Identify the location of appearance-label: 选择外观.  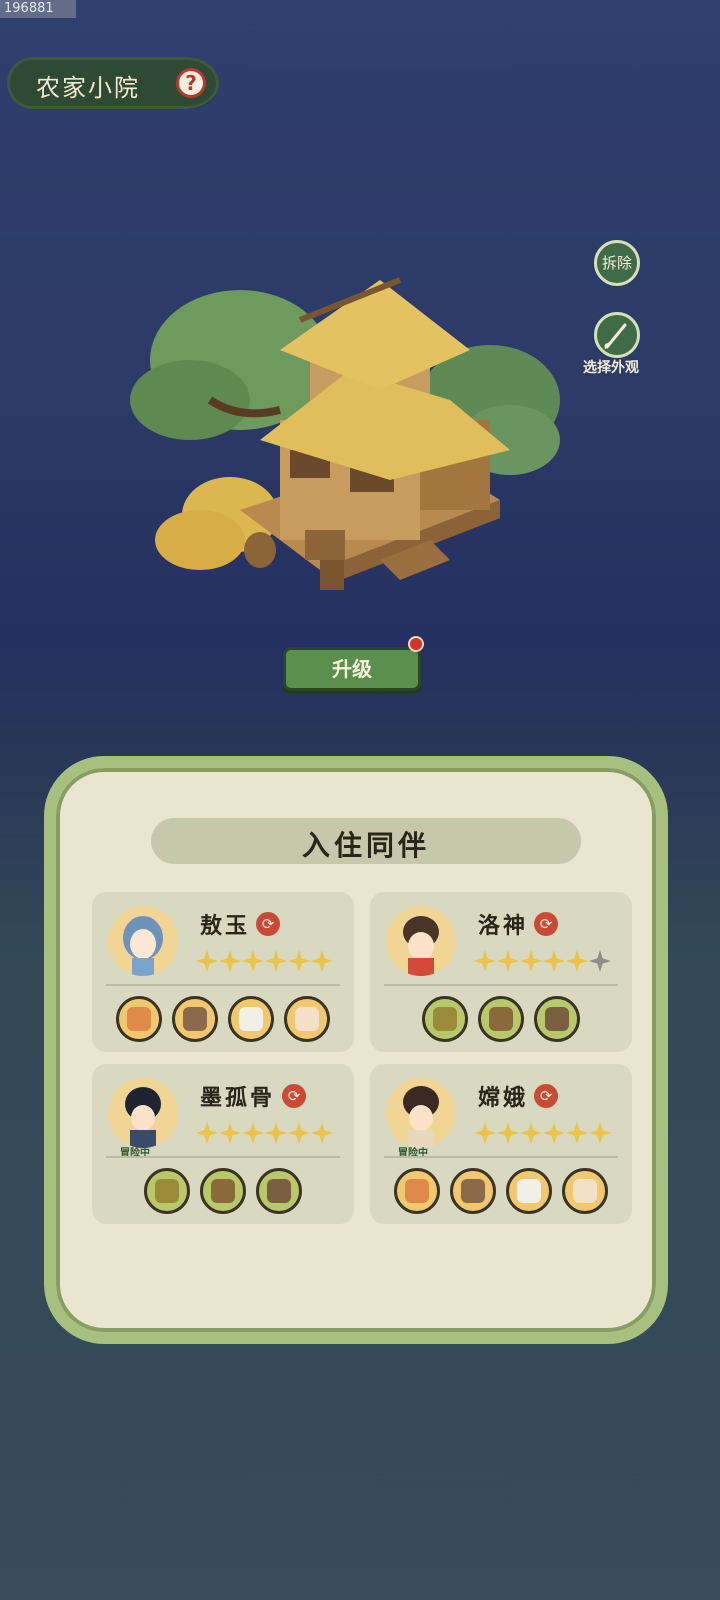
(611, 368).